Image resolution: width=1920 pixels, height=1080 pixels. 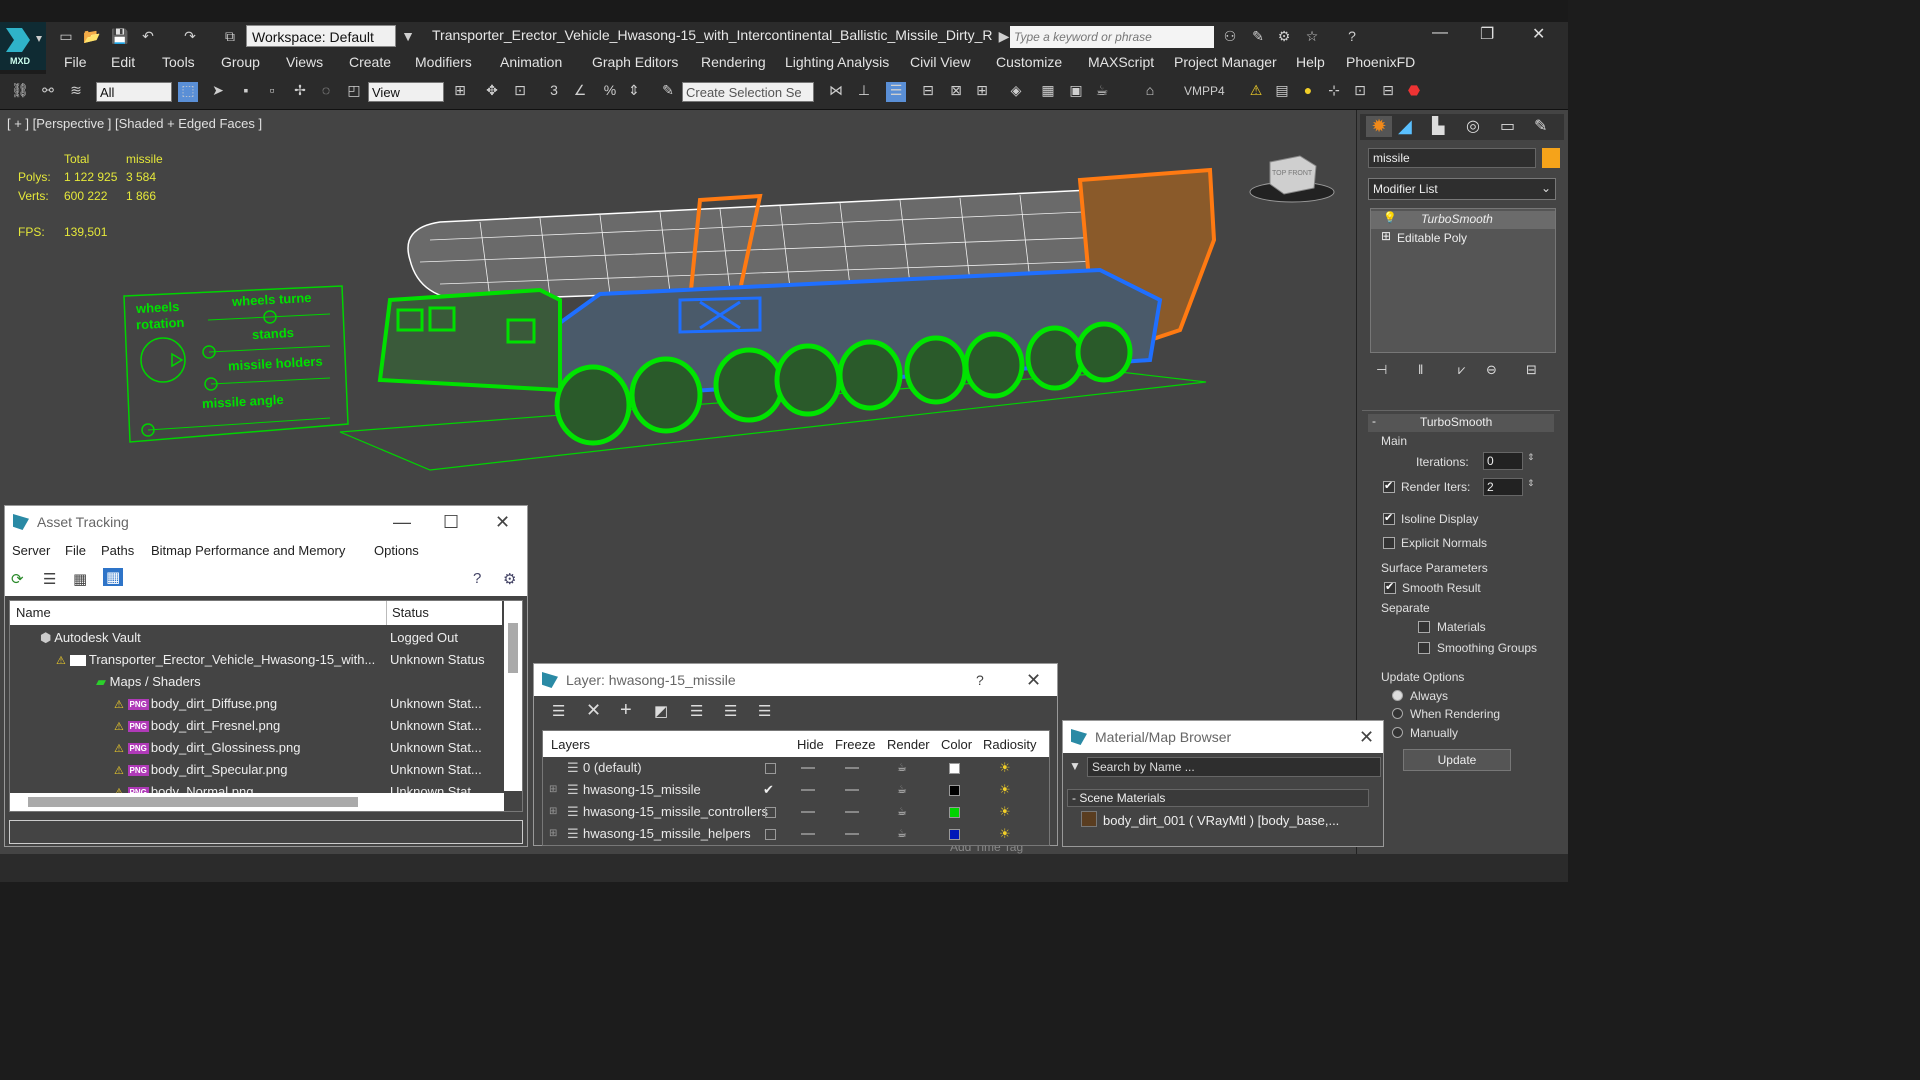 I want to click on restore-icon: ❐, so click(x=1487, y=34).